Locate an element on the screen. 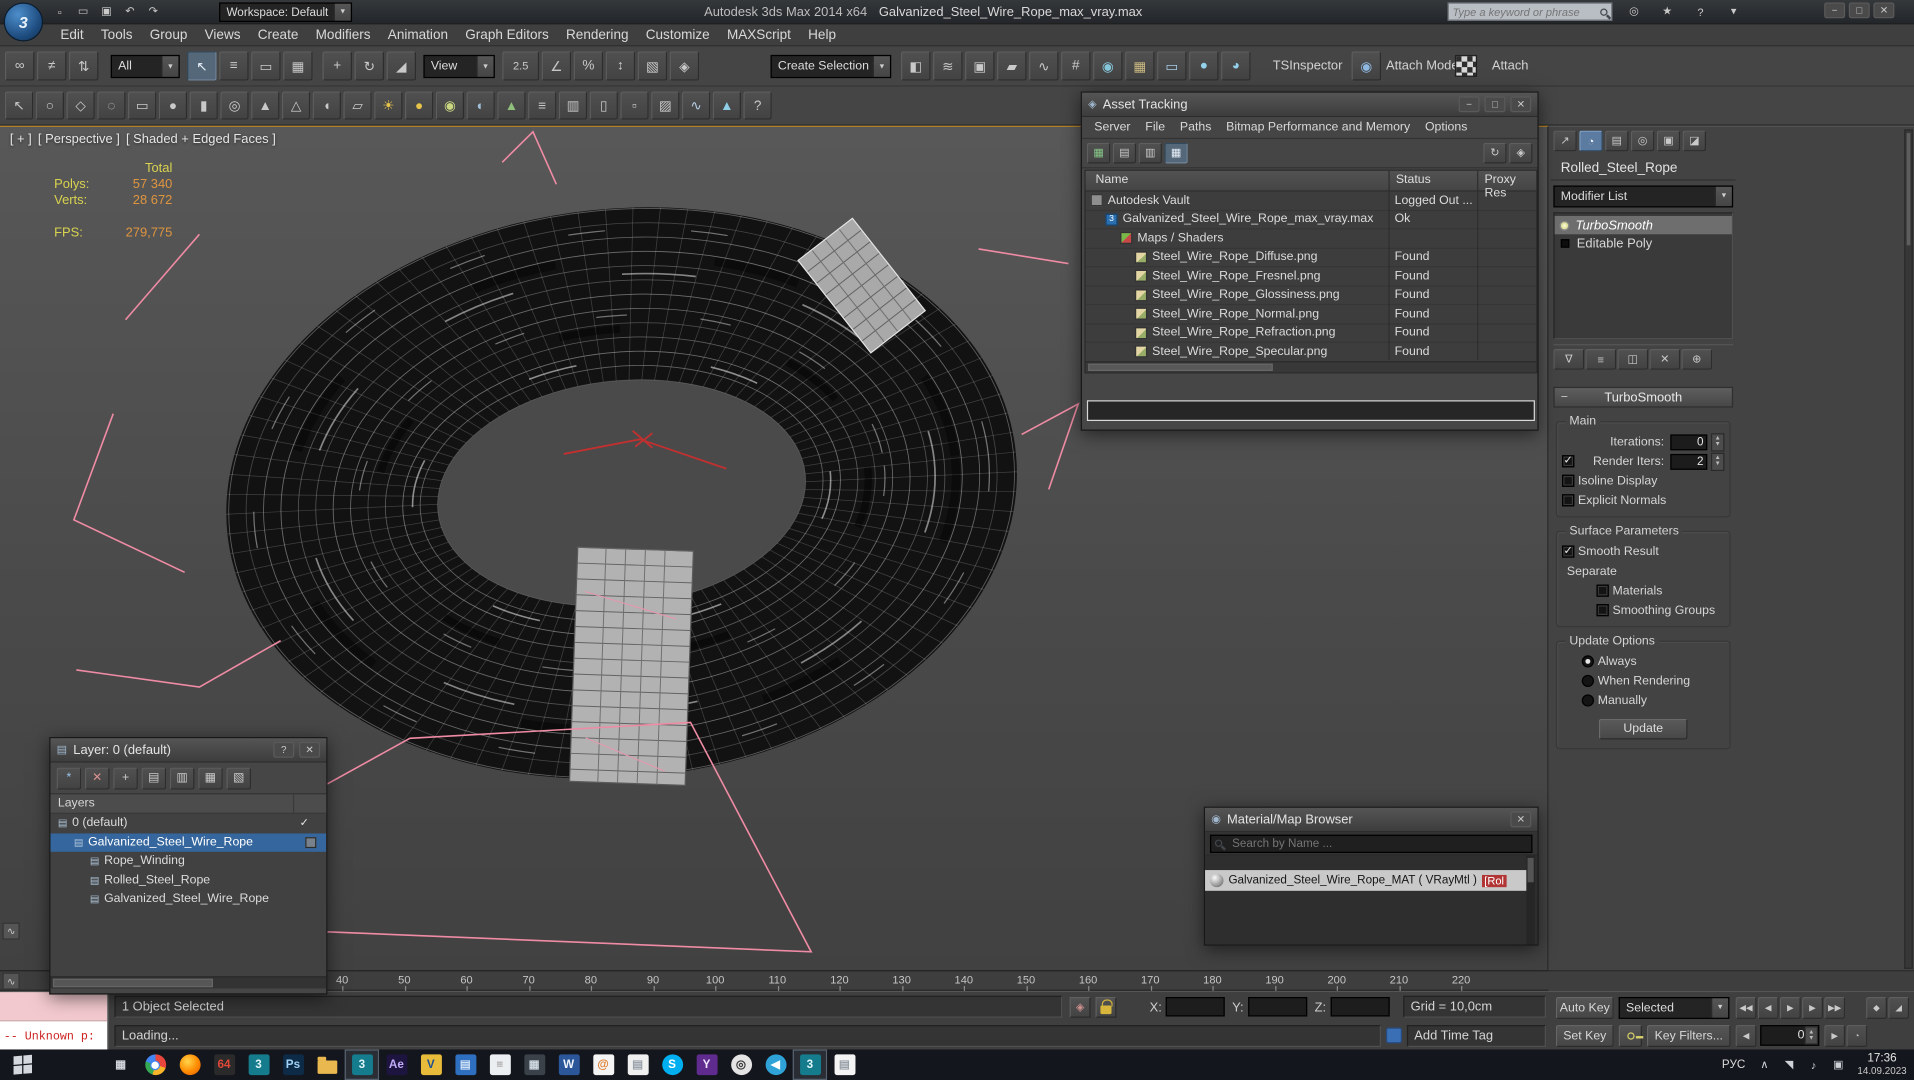 This screenshot has height=1080, width=1914. attach-mode-icon: ◉ is located at coordinates (1366, 66).